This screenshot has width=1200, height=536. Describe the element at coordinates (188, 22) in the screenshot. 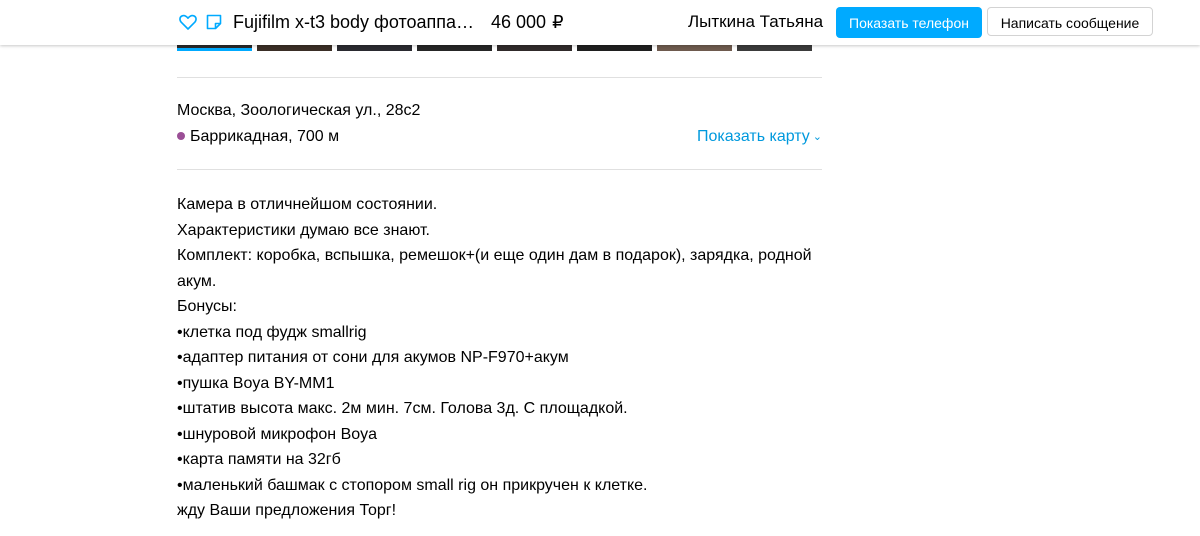

I see `heart-icon` at that location.